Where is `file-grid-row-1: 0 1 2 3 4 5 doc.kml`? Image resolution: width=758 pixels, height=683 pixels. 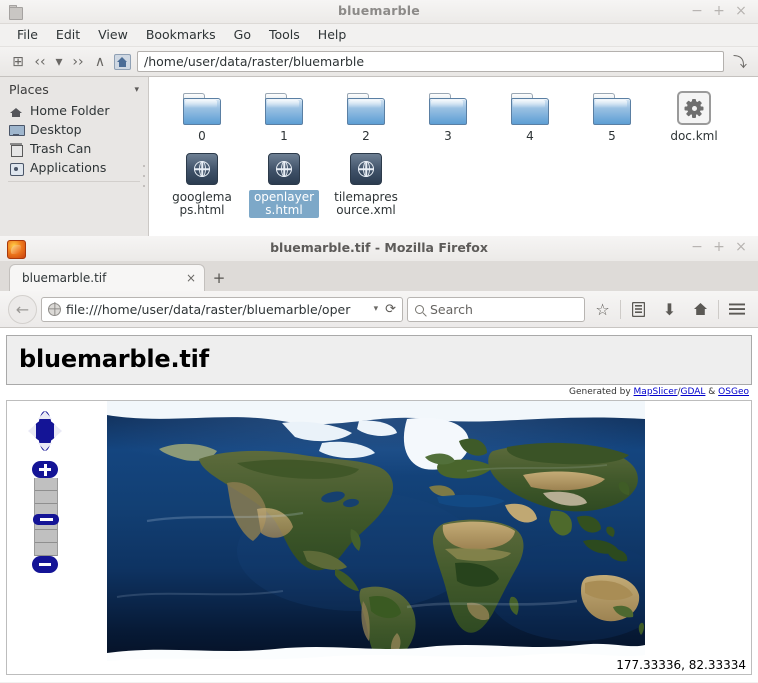
file-grid-row-1: 0 1 2 3 4 5 doc.kml is located at coordinates (453, 117).